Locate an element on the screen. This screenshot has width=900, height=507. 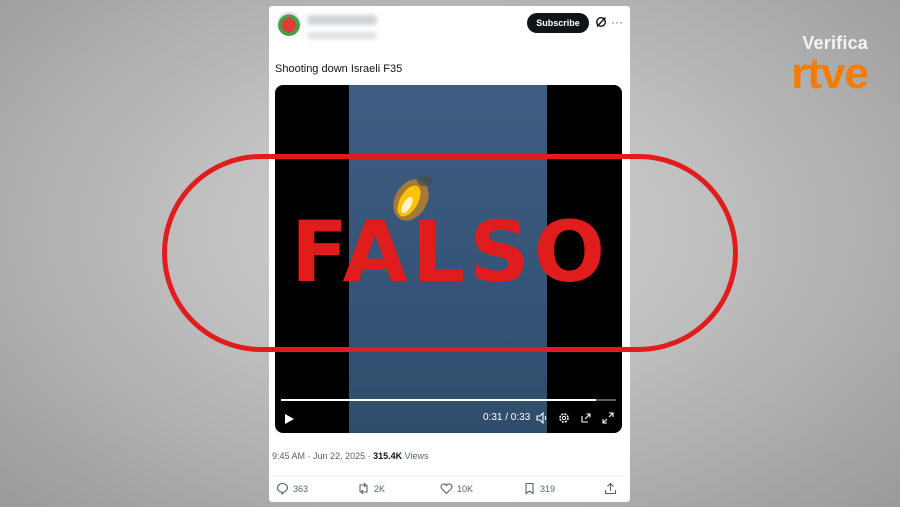
reply-button: 363 is located at coordinates (292, 488).